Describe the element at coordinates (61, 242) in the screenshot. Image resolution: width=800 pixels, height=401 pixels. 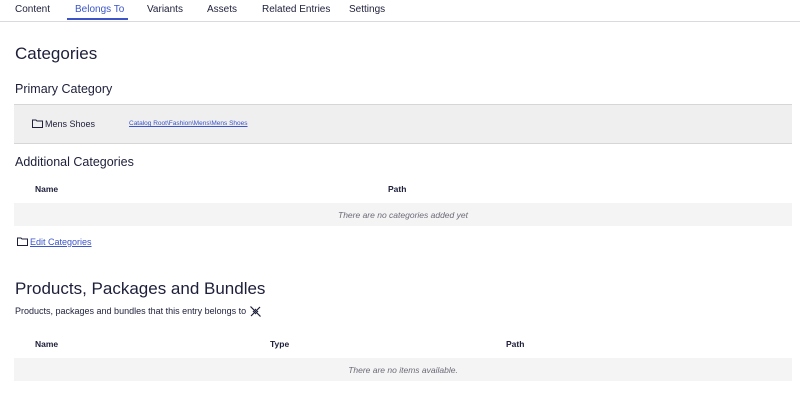
I see `edit-categories-link: Edit Categories` at that location.